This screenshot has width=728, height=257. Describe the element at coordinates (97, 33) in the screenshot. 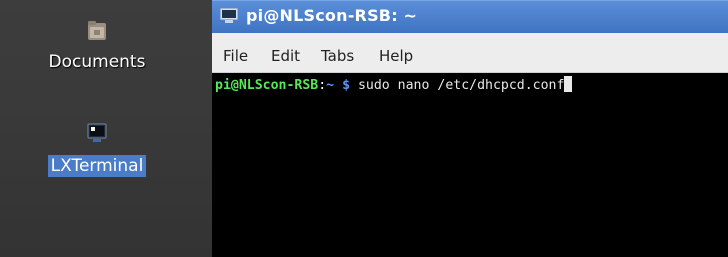

I see `folder-icon` at that location.